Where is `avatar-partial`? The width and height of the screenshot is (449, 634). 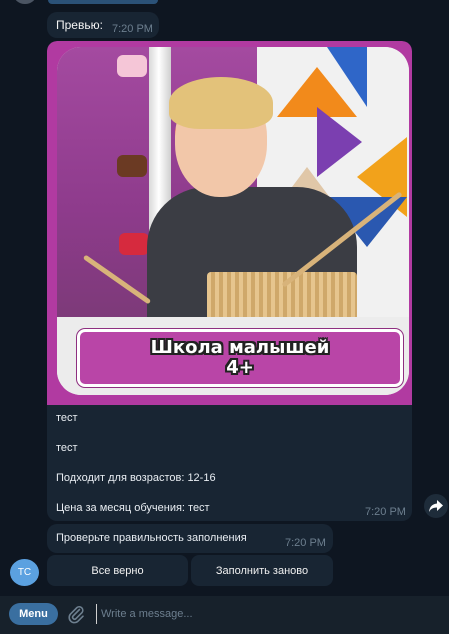
avatar-partial is located at coordinates (25, 2).